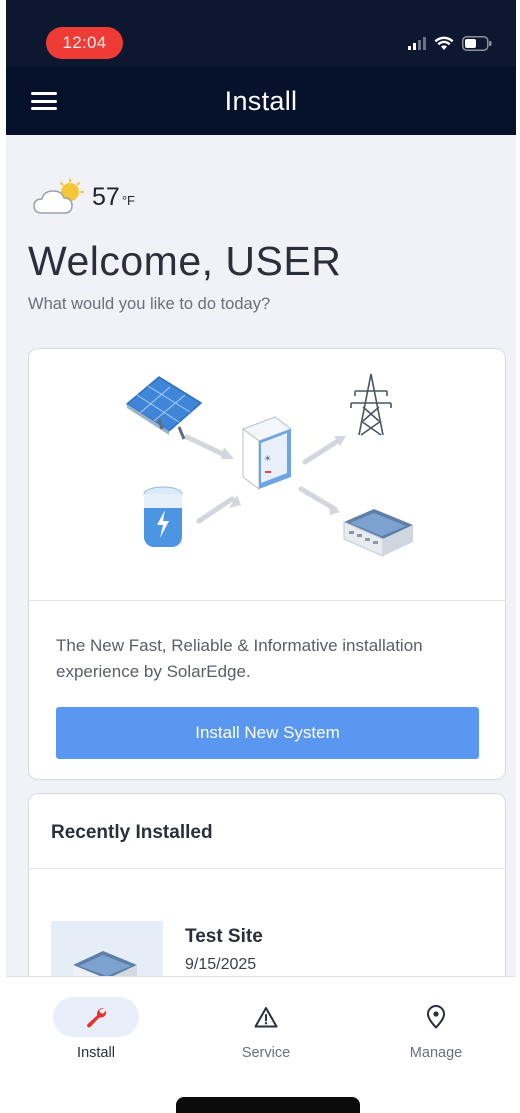  Describe the element at coordinates (261, 33) in the screenshot. I see `status-bar: 12:04` at that location.